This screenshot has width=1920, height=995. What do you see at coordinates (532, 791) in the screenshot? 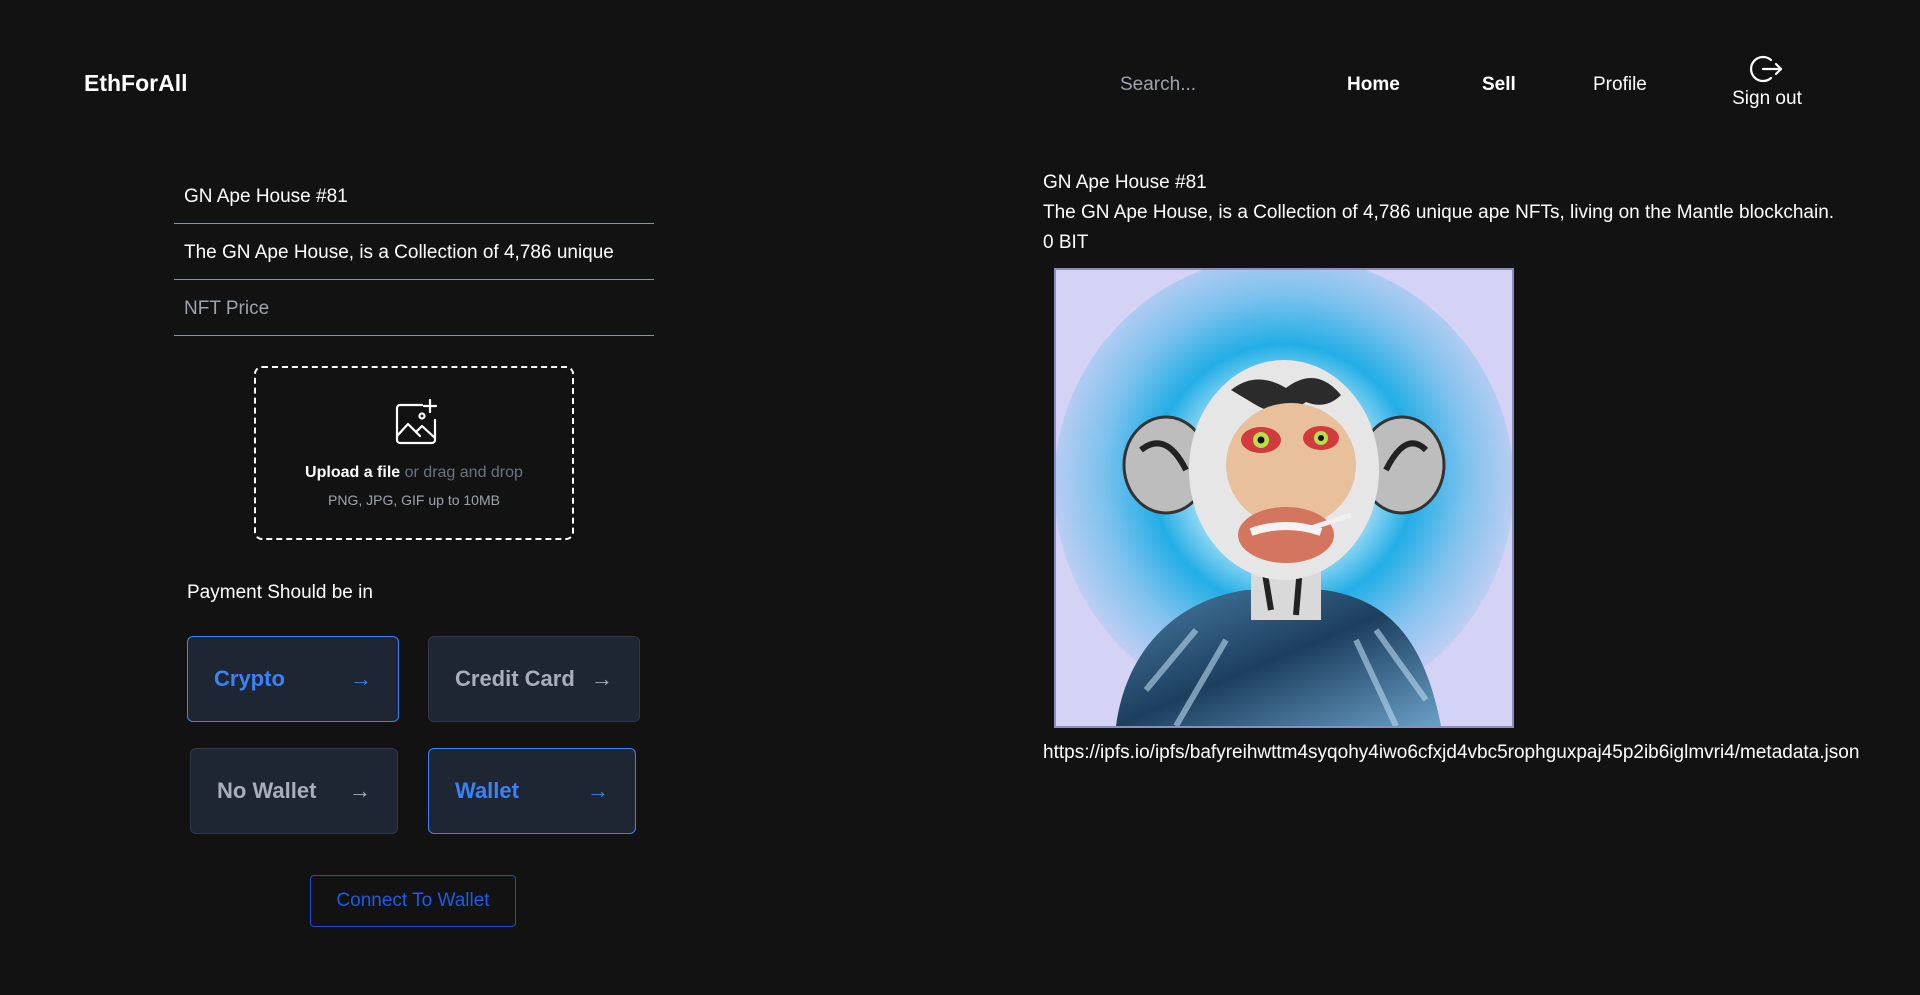
I see `payment-wallet-button: Wallet →` at bounding box center [532, 791].